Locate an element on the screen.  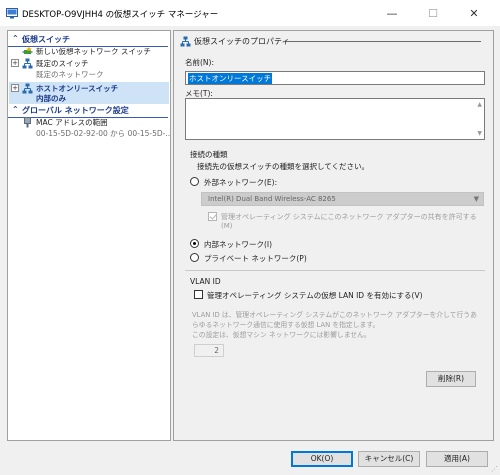
allow-management-os-label-2: (M) is located at coordinates (227, 226).